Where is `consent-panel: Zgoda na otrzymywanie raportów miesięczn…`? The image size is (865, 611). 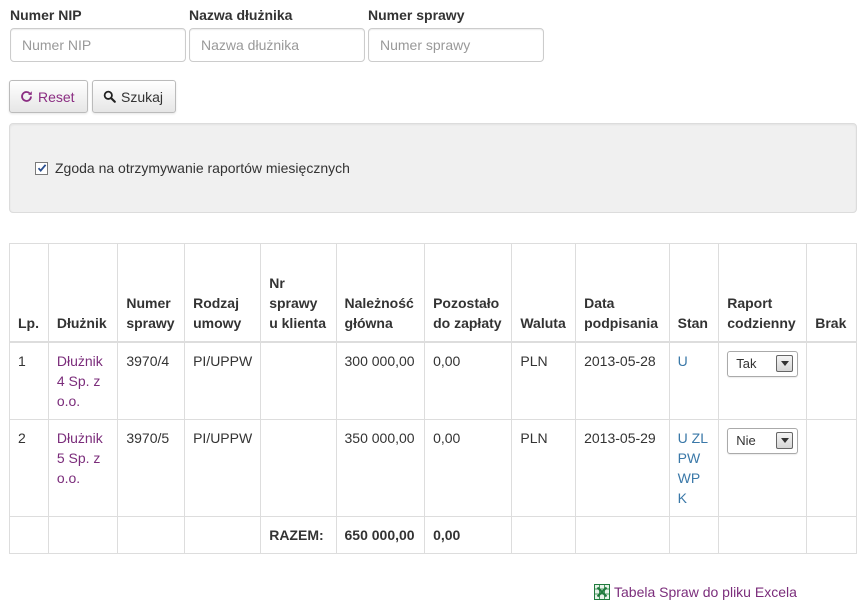 consent-panel: Zgoda na otrzymywanie raportów miesięczn… is located at coordinates (433, 168).